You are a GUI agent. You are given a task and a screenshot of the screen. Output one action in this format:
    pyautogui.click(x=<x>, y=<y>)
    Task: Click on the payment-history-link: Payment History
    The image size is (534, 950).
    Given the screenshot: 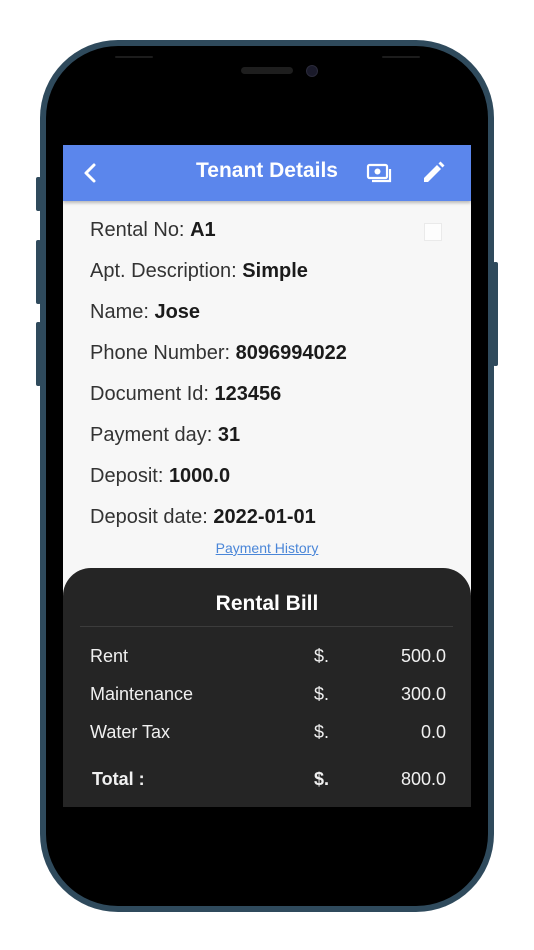 What is the action you would take?
    pyautogui.click(x=267, y=548)
    